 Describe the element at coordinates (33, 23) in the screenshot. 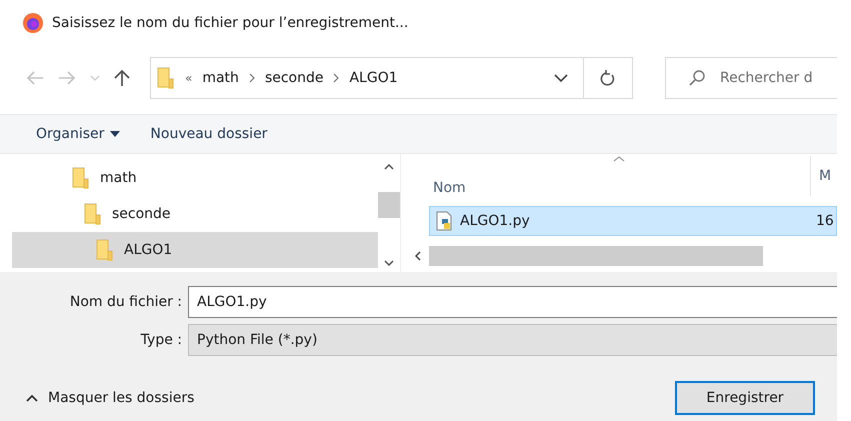

I see `browser-logo-icon` at that location.